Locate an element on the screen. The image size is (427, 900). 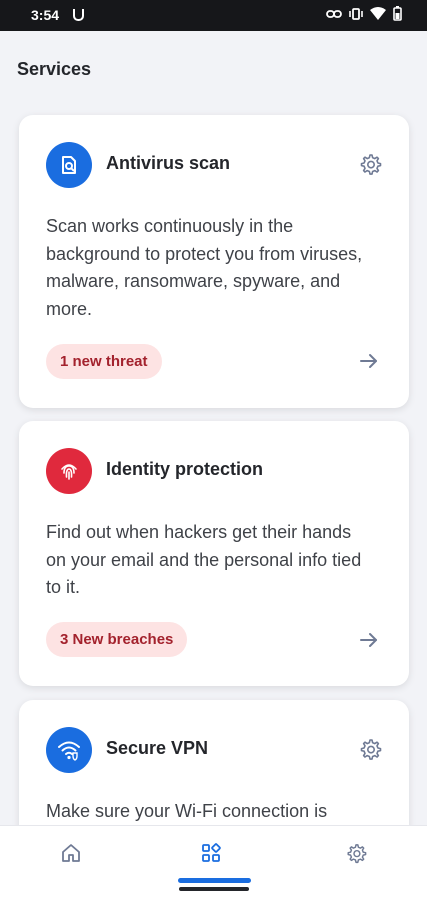
notification-icon is located at coordinates (78, 15).